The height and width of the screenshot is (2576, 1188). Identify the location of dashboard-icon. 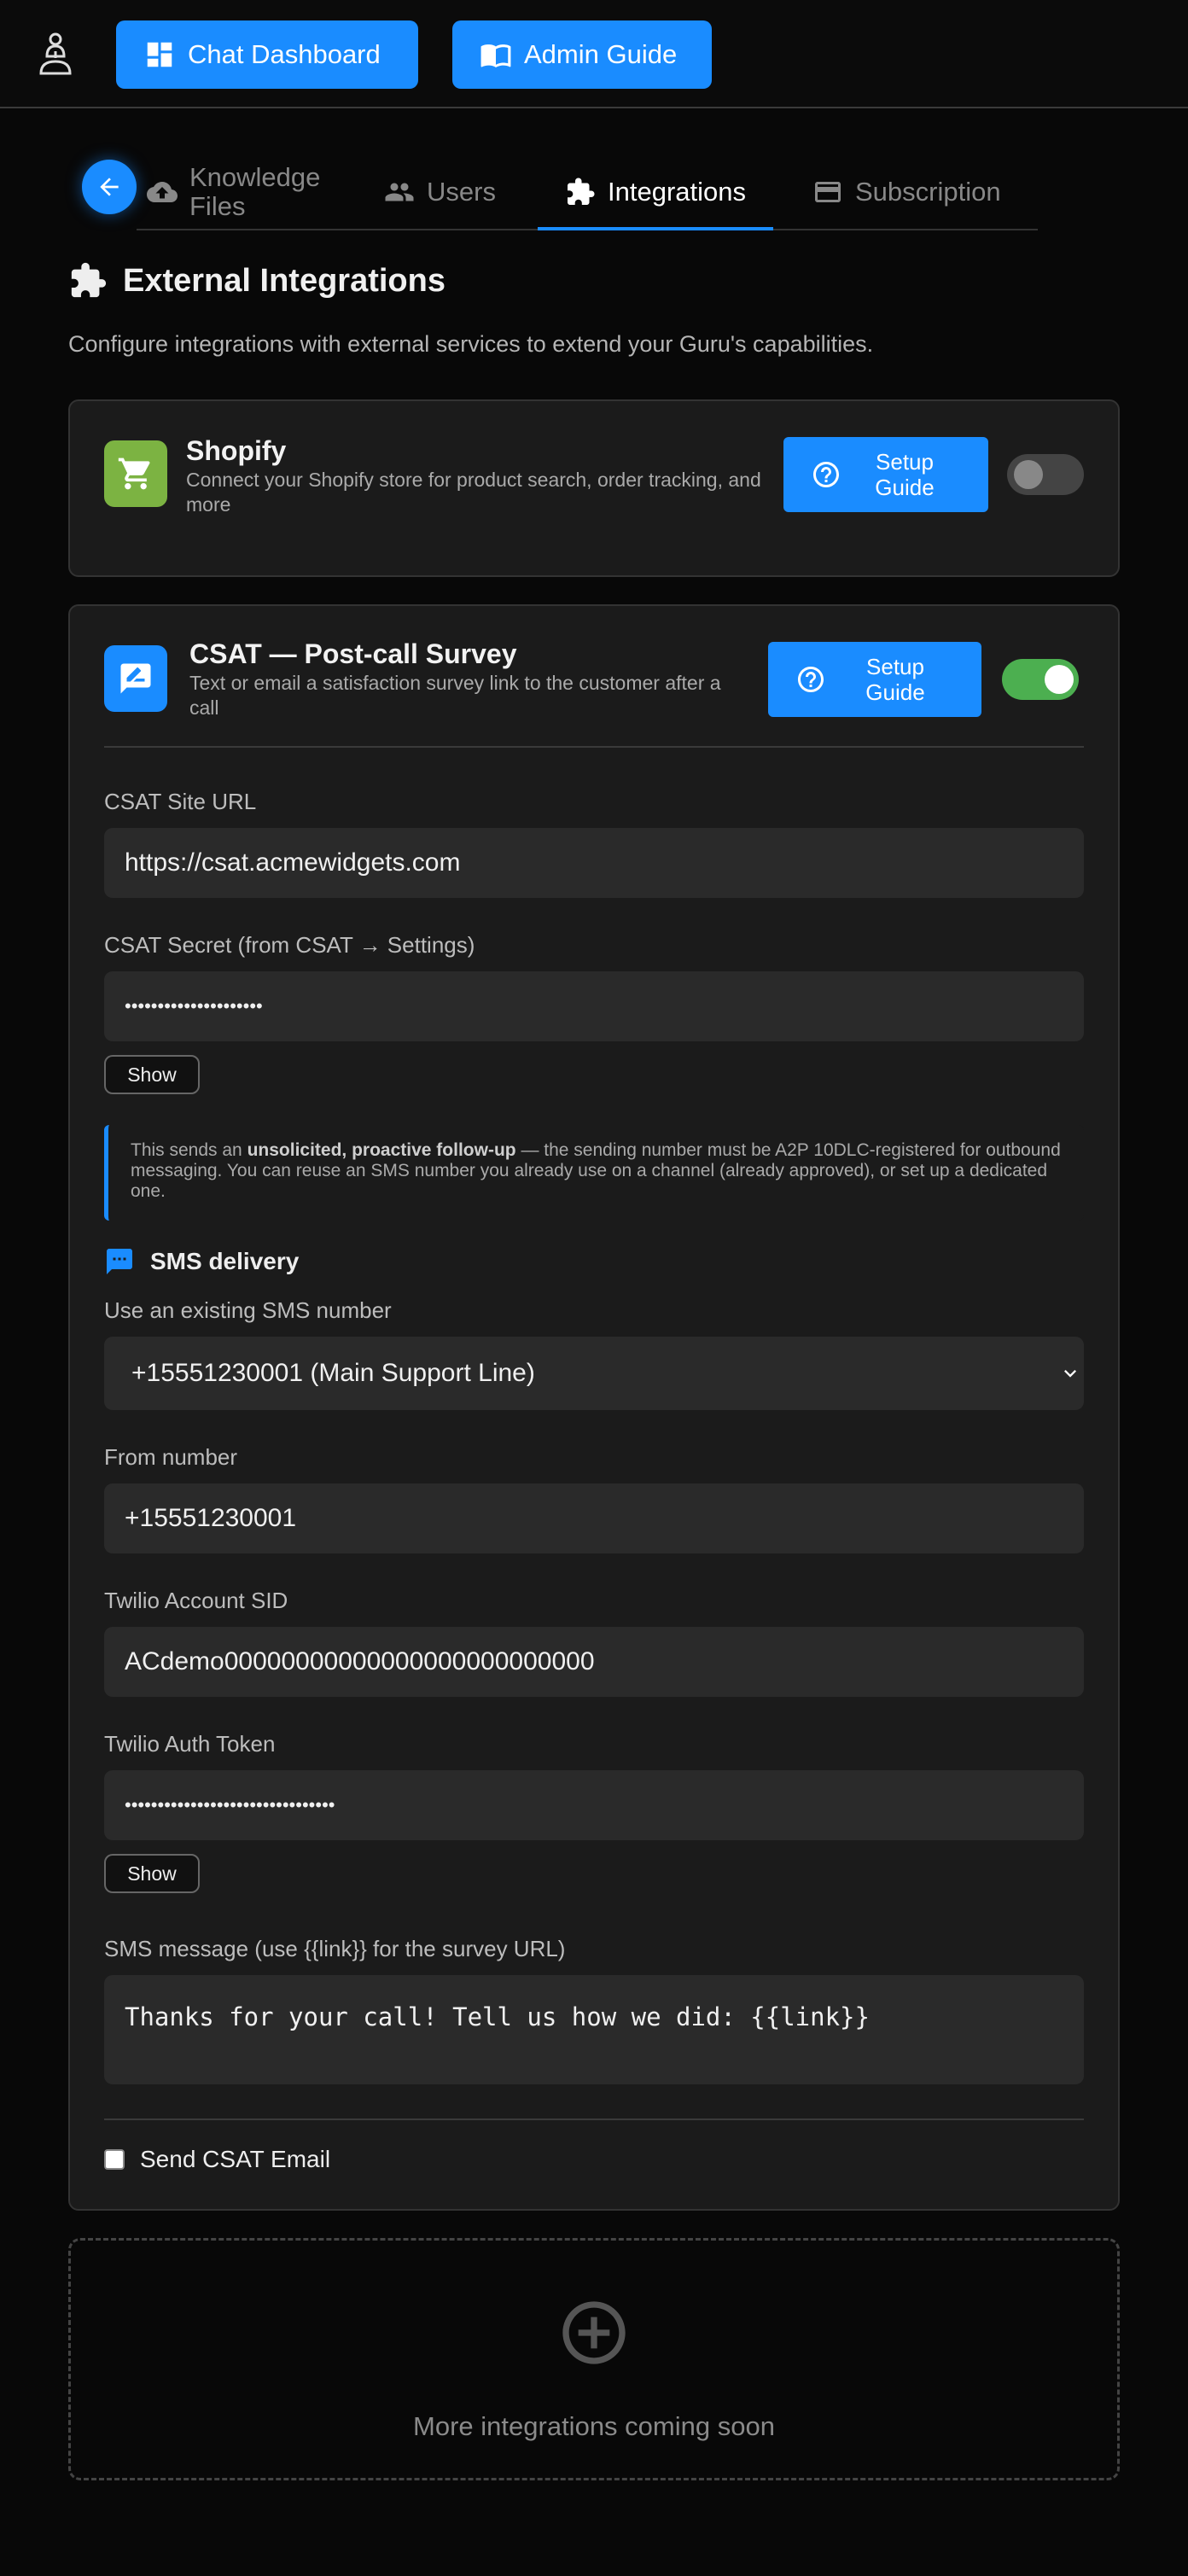
(159, 54).